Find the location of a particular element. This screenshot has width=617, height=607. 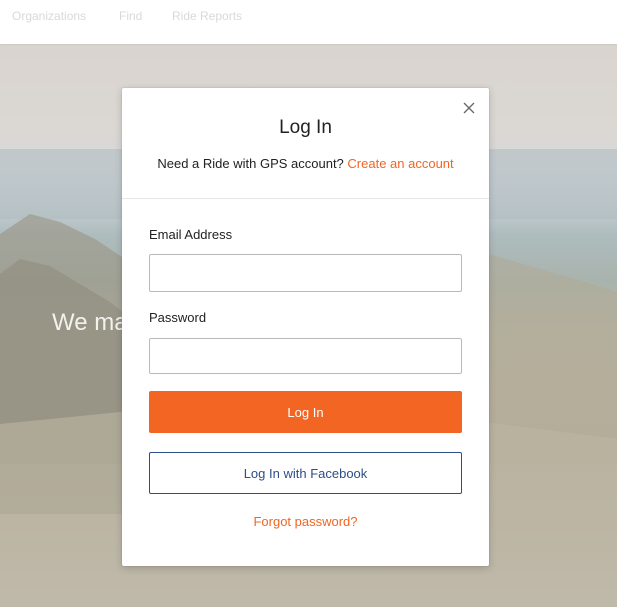

signup-prompt-text: Need a Ride with GPS account? is located at coordinates (252, 163).